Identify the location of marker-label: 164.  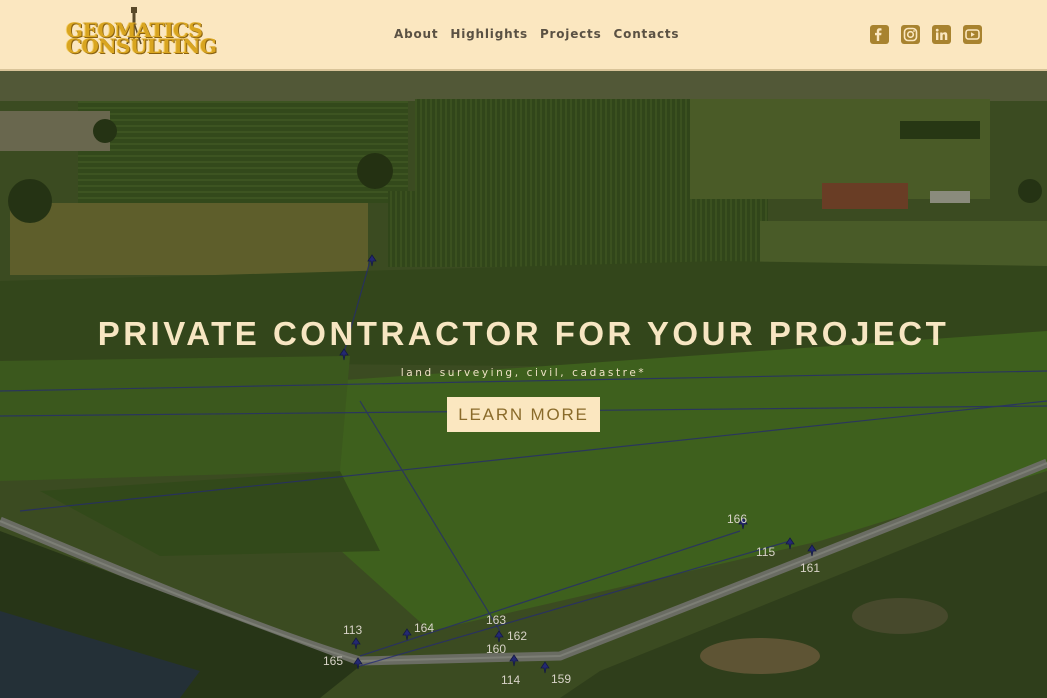
(424, 628).